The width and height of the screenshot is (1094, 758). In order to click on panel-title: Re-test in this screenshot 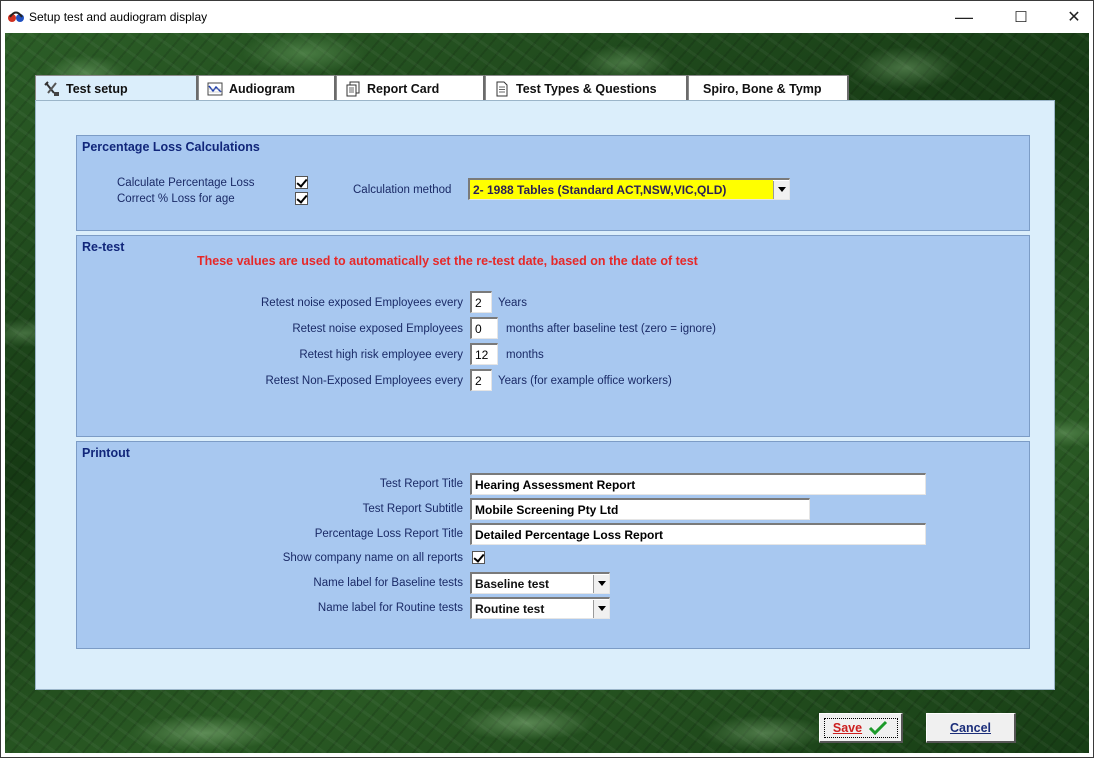, I will do `click(103, 247)`.